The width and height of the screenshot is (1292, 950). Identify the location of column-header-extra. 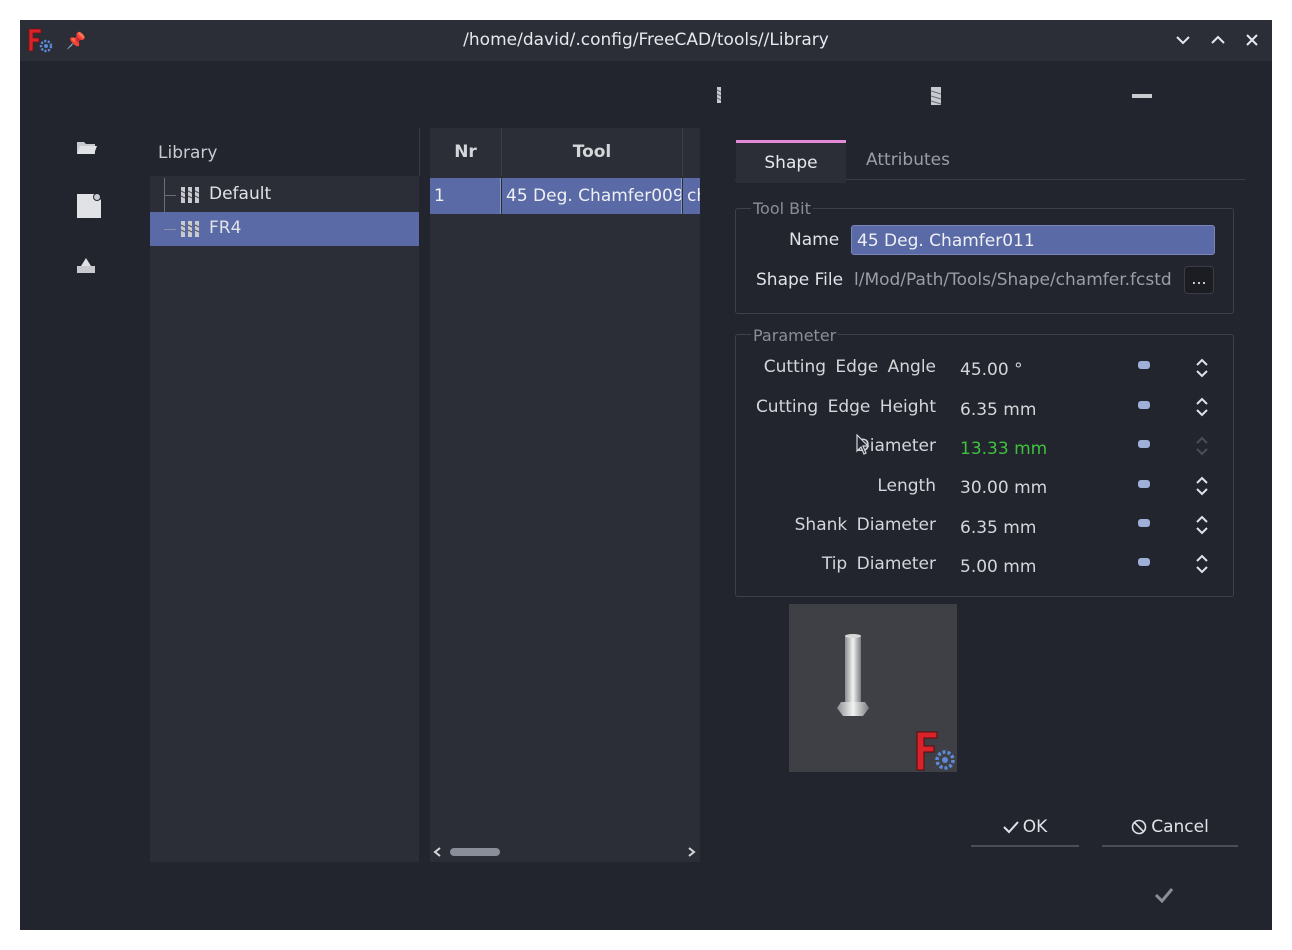
(691, 152).